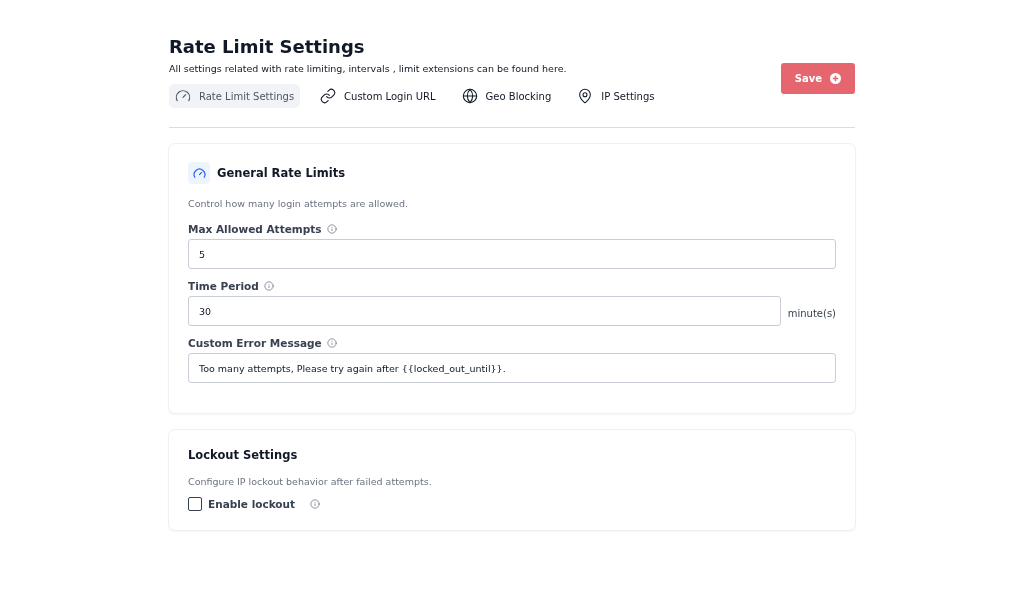 The width and height of the screenshot is (1024, 589). What do you see at coordinates (506, 96) in the screenshot?
I see `tab: Geo Blocking` at bounding box center [506, 96].